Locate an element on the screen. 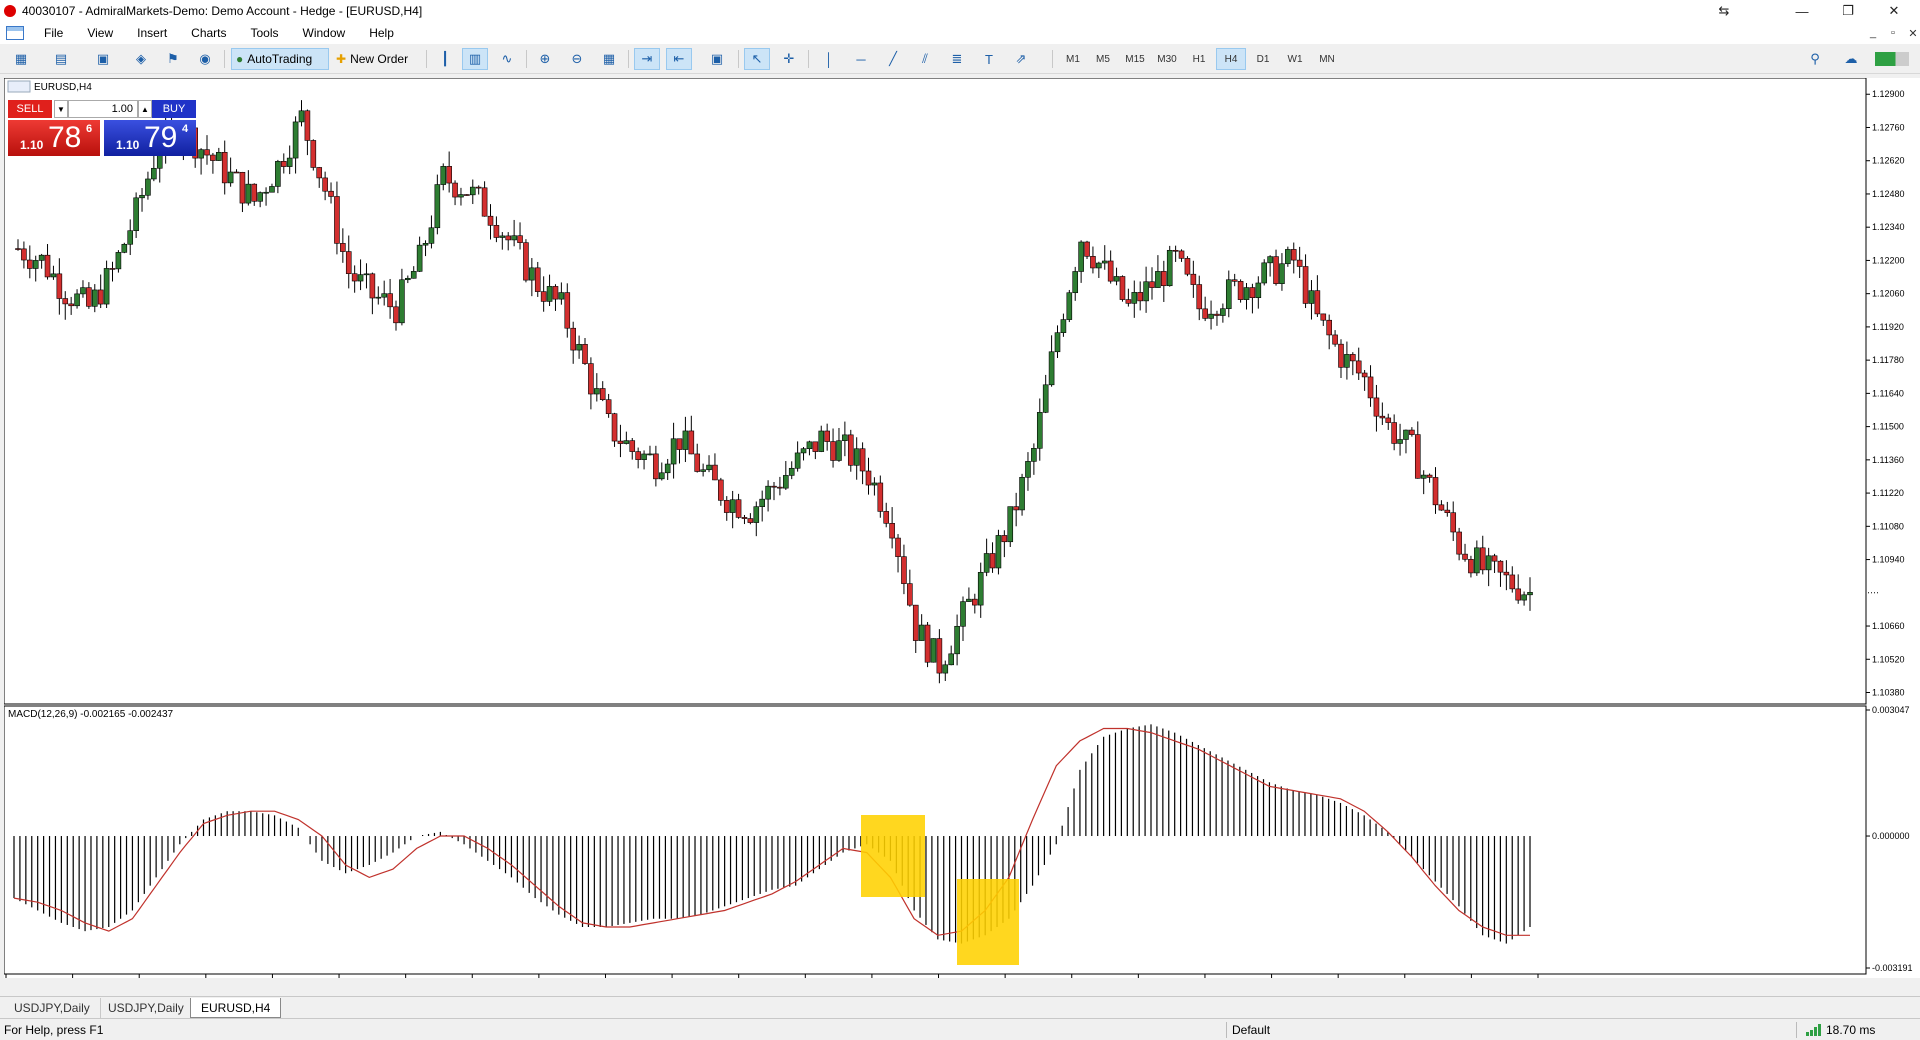  new-chart-icon: ▦ is located at coordinates (21, 59).